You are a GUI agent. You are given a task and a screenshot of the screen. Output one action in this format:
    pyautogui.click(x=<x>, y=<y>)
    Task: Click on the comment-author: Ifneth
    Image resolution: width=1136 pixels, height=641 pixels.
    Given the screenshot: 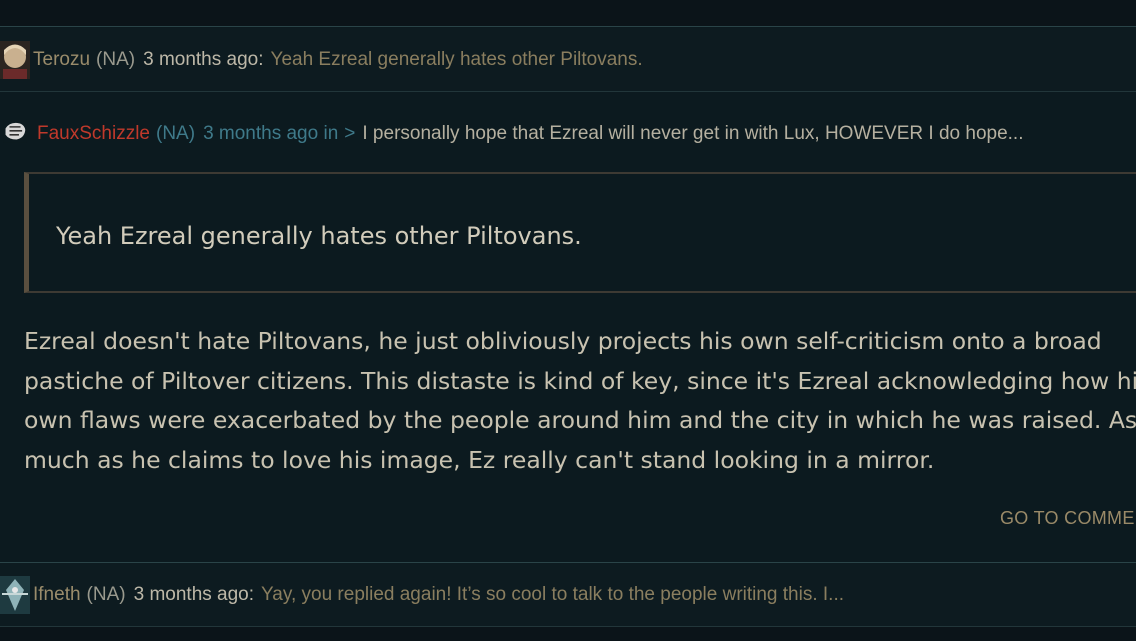 What is the action you would take?
    pyautogui.click(x=57, y=595)
    